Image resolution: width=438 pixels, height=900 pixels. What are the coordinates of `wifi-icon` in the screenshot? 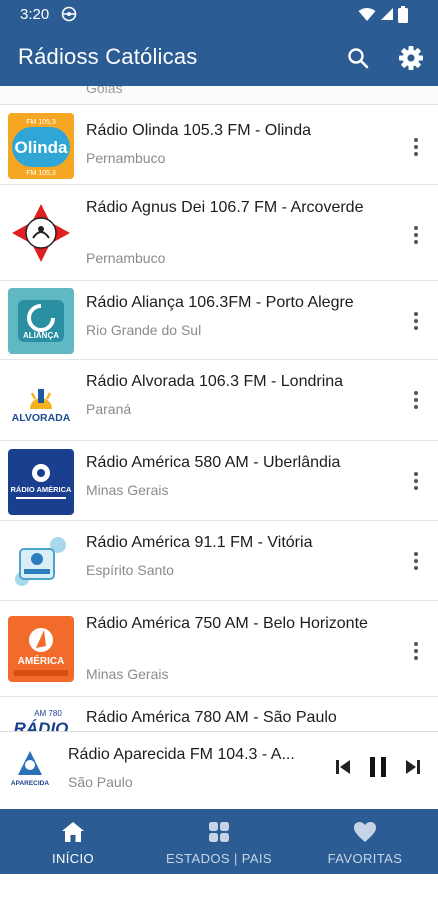 It's located at (367, 17).